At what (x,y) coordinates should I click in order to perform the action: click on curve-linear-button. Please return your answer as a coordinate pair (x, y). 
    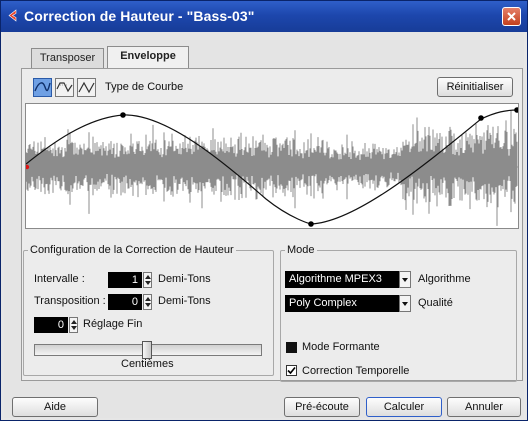
    Looking at the image, I should click on (86, 87).